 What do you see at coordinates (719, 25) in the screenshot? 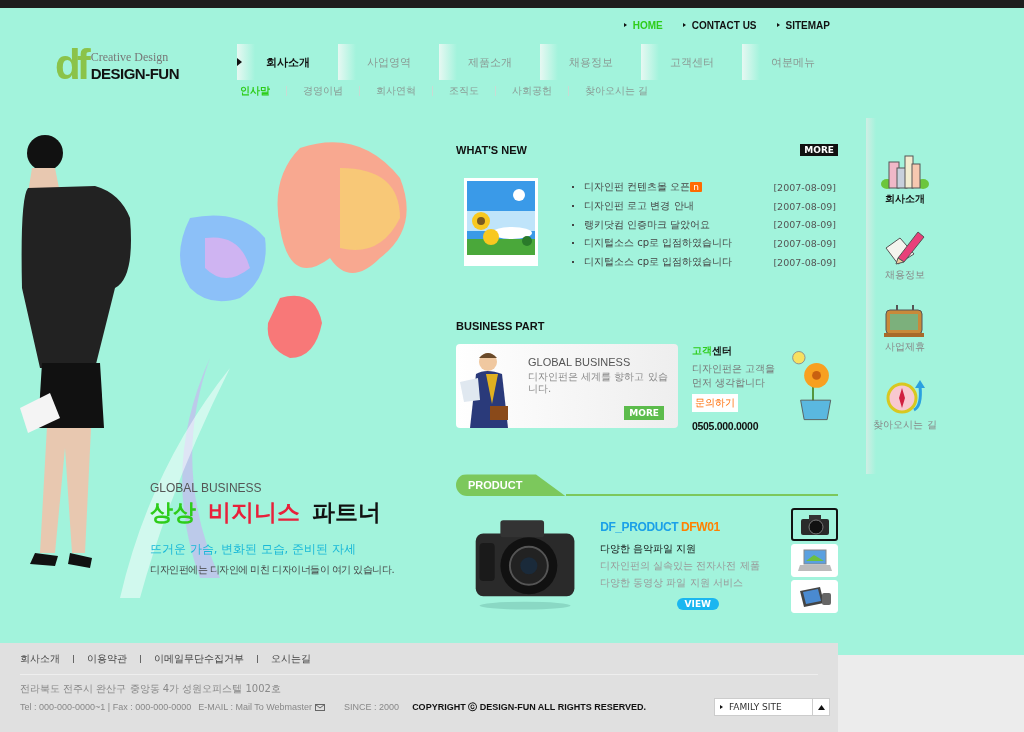
I see `top-link: CONTACT US` at bounding box center [719, 25].